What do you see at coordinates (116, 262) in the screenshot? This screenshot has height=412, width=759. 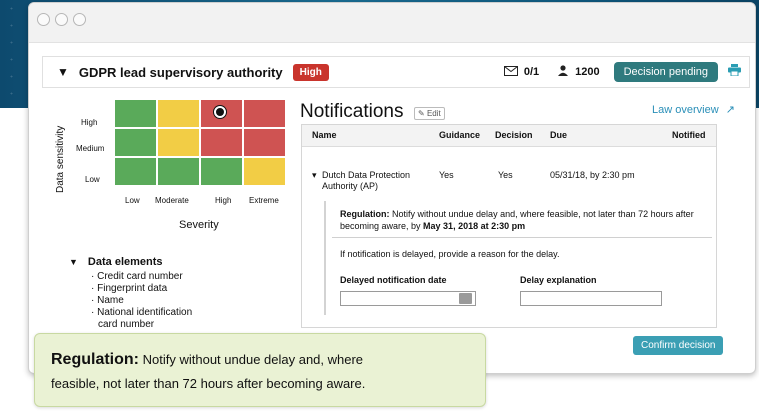 I see `data-elements-header: ▼ Data elements` at bounding box center [116, 262].